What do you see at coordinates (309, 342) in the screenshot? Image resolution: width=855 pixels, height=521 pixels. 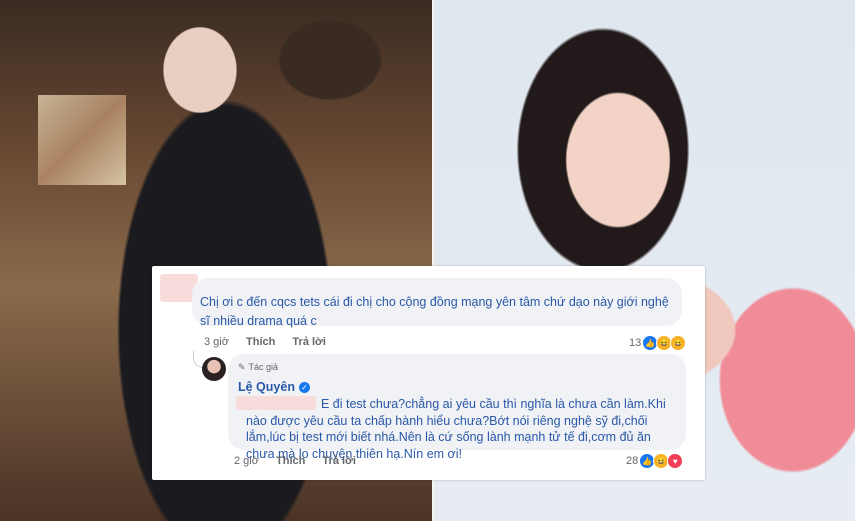 I see `comment-reply-button: Trả lời` at bounding box center [309, 342].